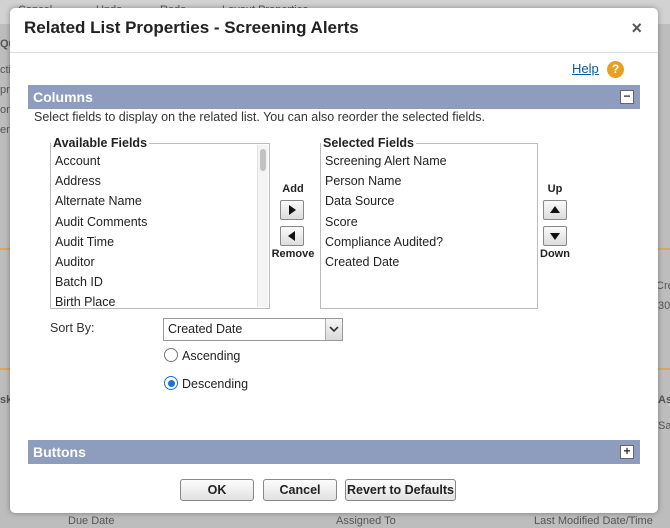 This screenshot has height=528, width=670. I want to click on buttons-section-header: Buttons +, so click(334, 452).